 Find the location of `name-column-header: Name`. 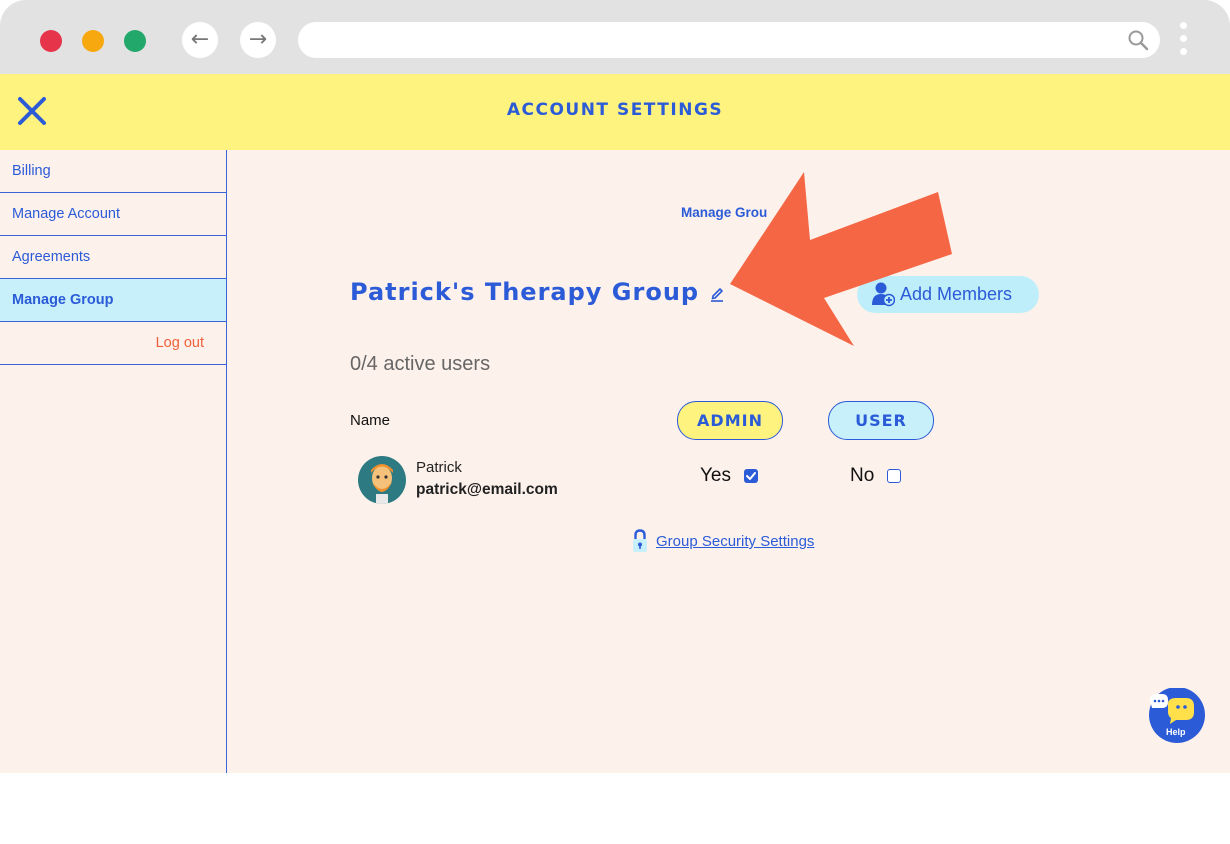

name-column-header: Name is located at coordinates (370, 420).